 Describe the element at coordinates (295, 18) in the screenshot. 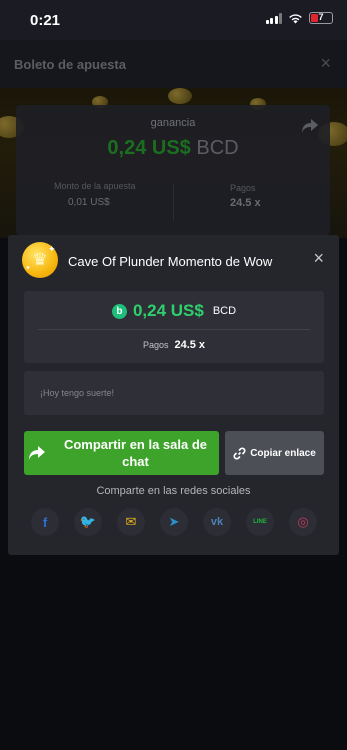

I see `wifi-icon` at that location.